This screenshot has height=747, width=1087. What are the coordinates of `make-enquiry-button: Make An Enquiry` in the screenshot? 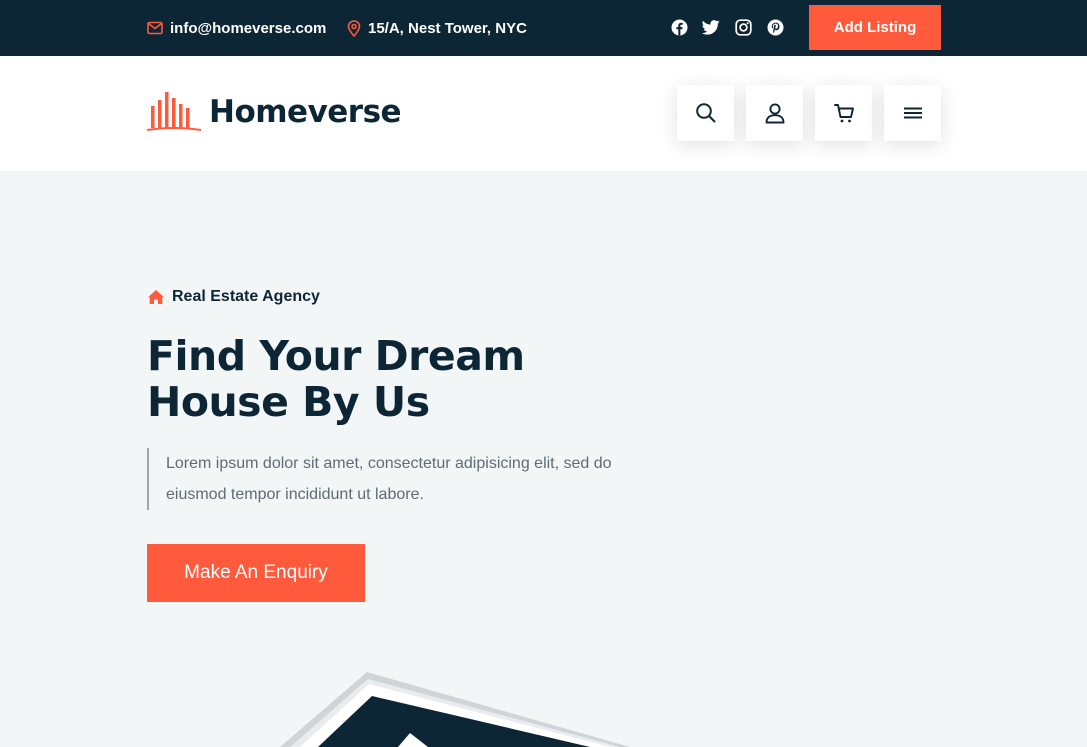 It's located at (256, 573).